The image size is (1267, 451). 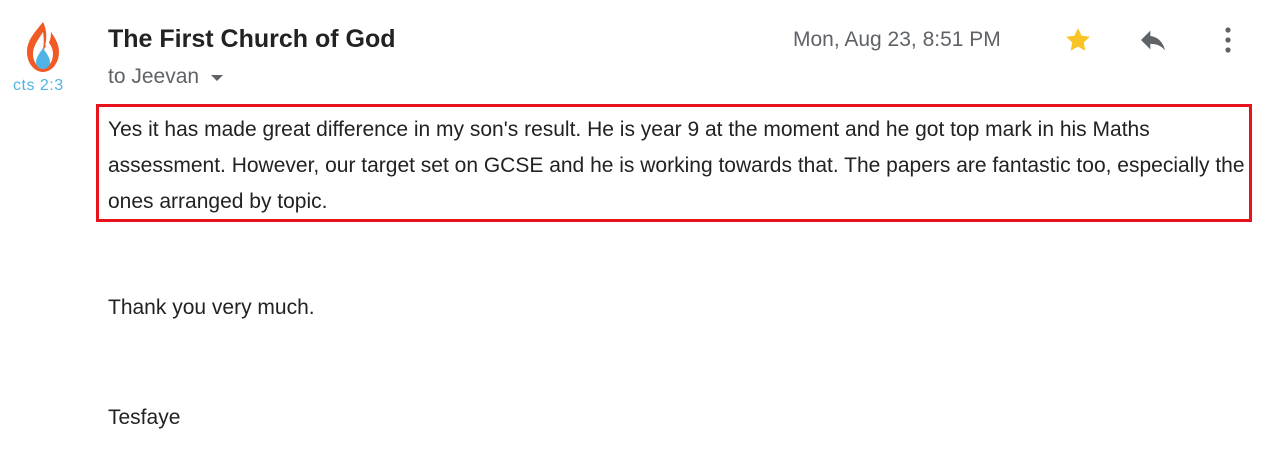 I want to click on more-vert-icon, so click(x=1228, y=40).